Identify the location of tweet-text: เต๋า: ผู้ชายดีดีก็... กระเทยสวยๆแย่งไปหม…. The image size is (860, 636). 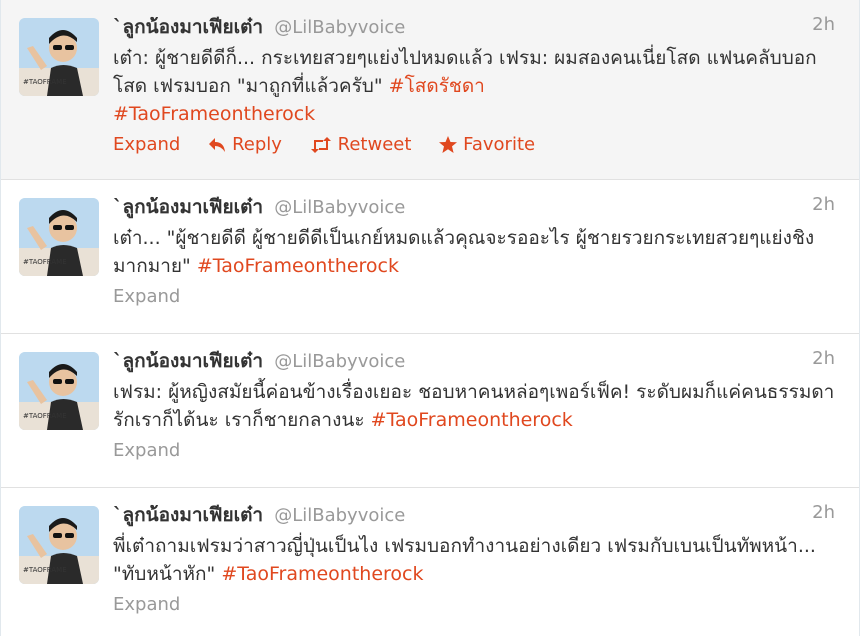
(474, 86).